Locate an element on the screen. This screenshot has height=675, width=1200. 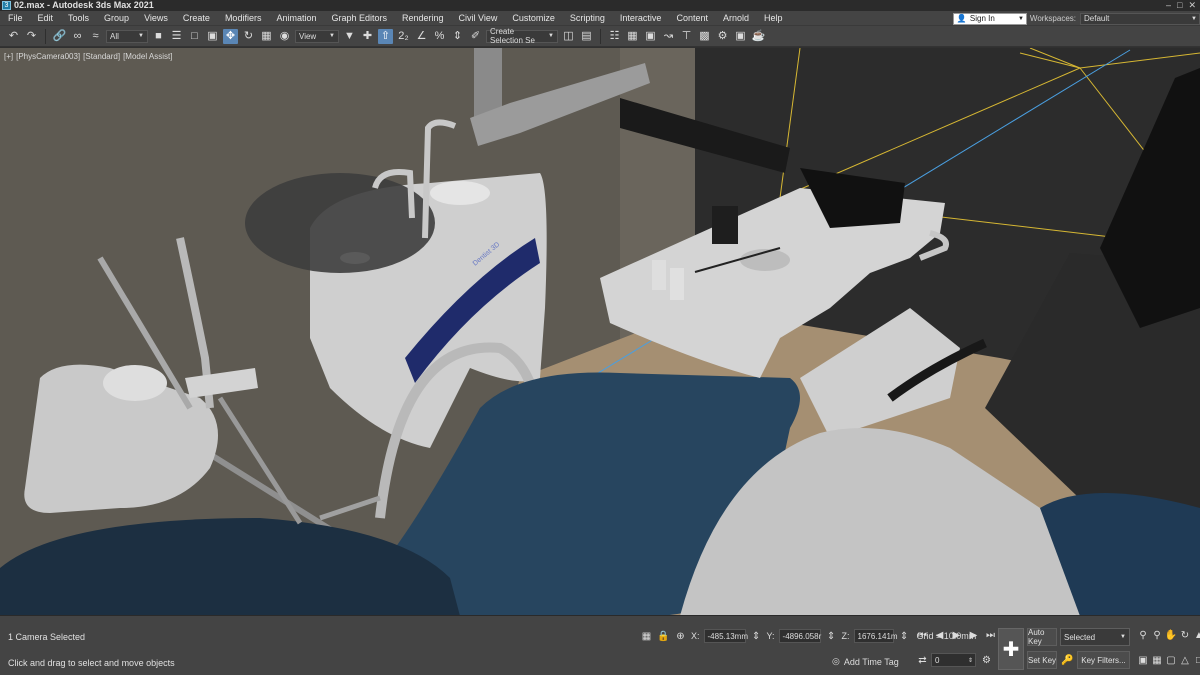
snaps-toggle-icon: 2₂ is located at coordinates (403, 36).